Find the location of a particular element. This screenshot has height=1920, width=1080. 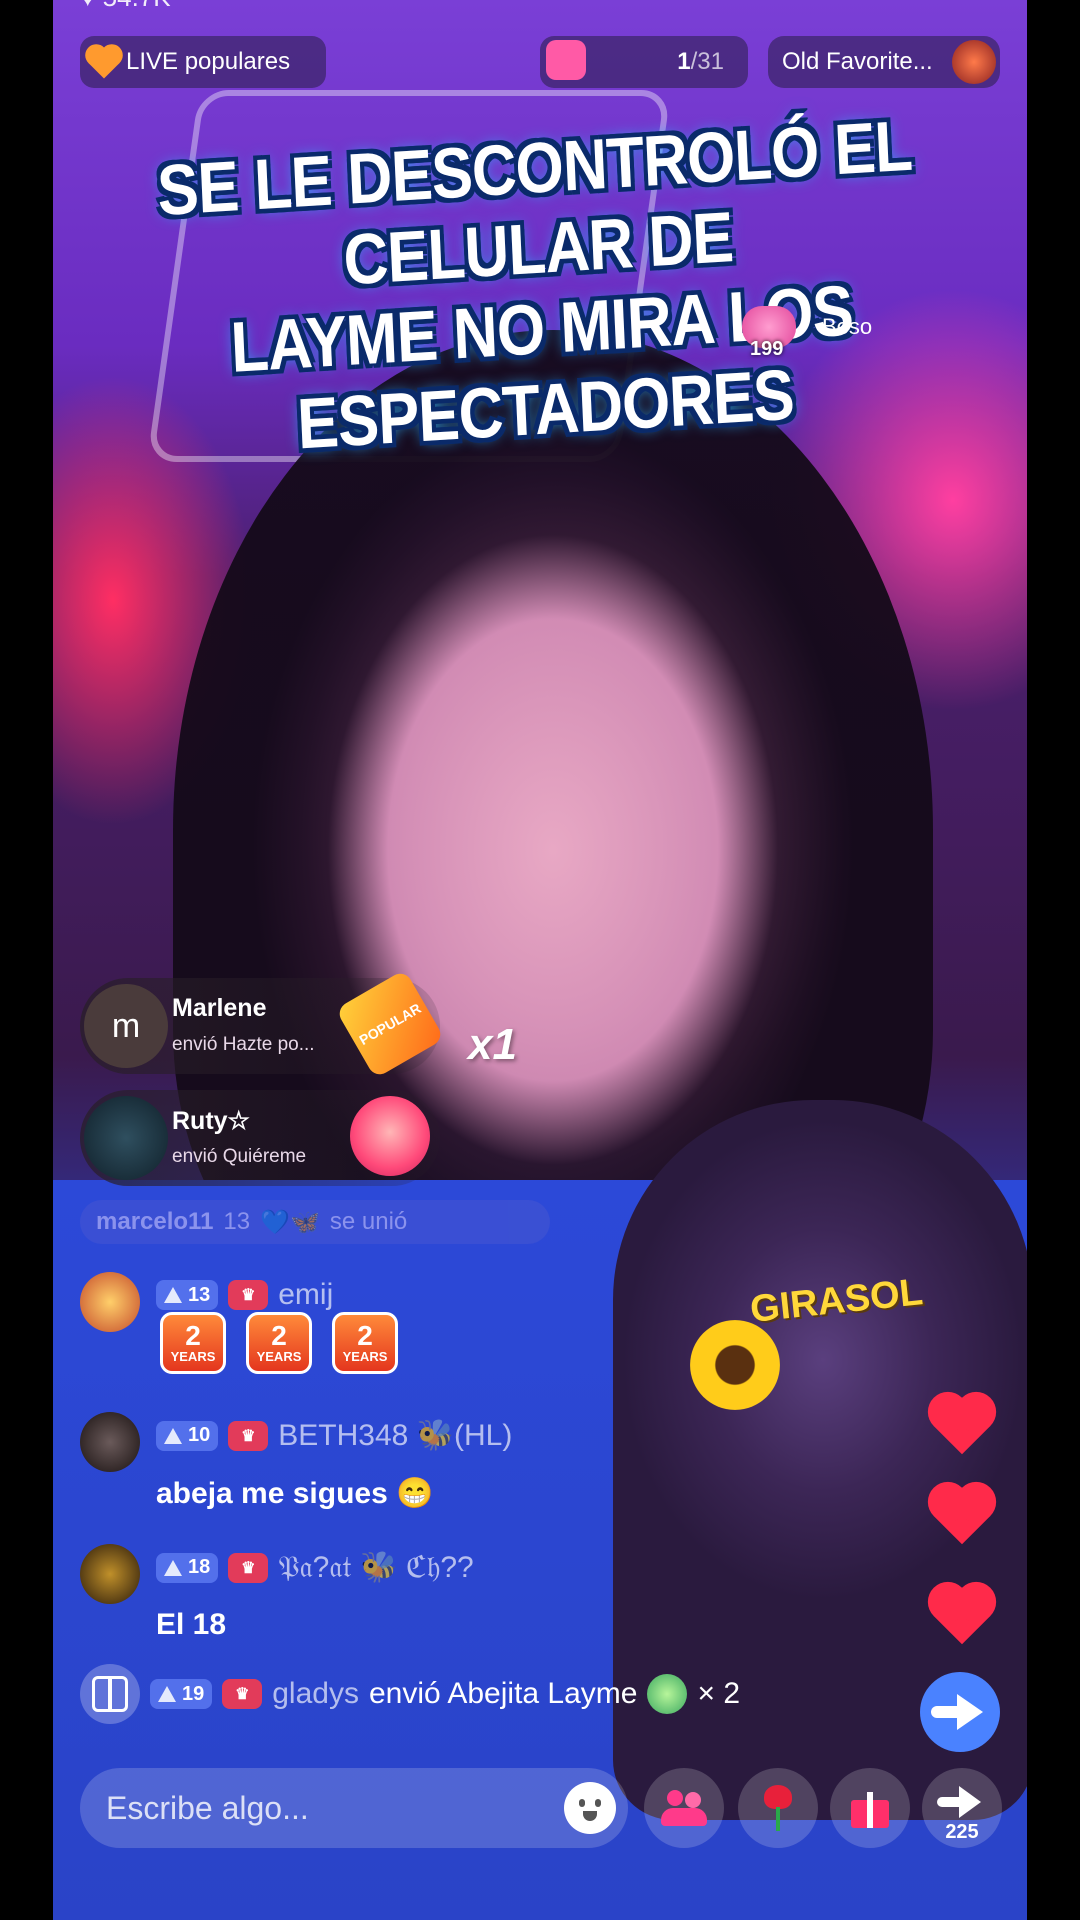

gift-sender: gladys is located at coordinates (315, 1694).